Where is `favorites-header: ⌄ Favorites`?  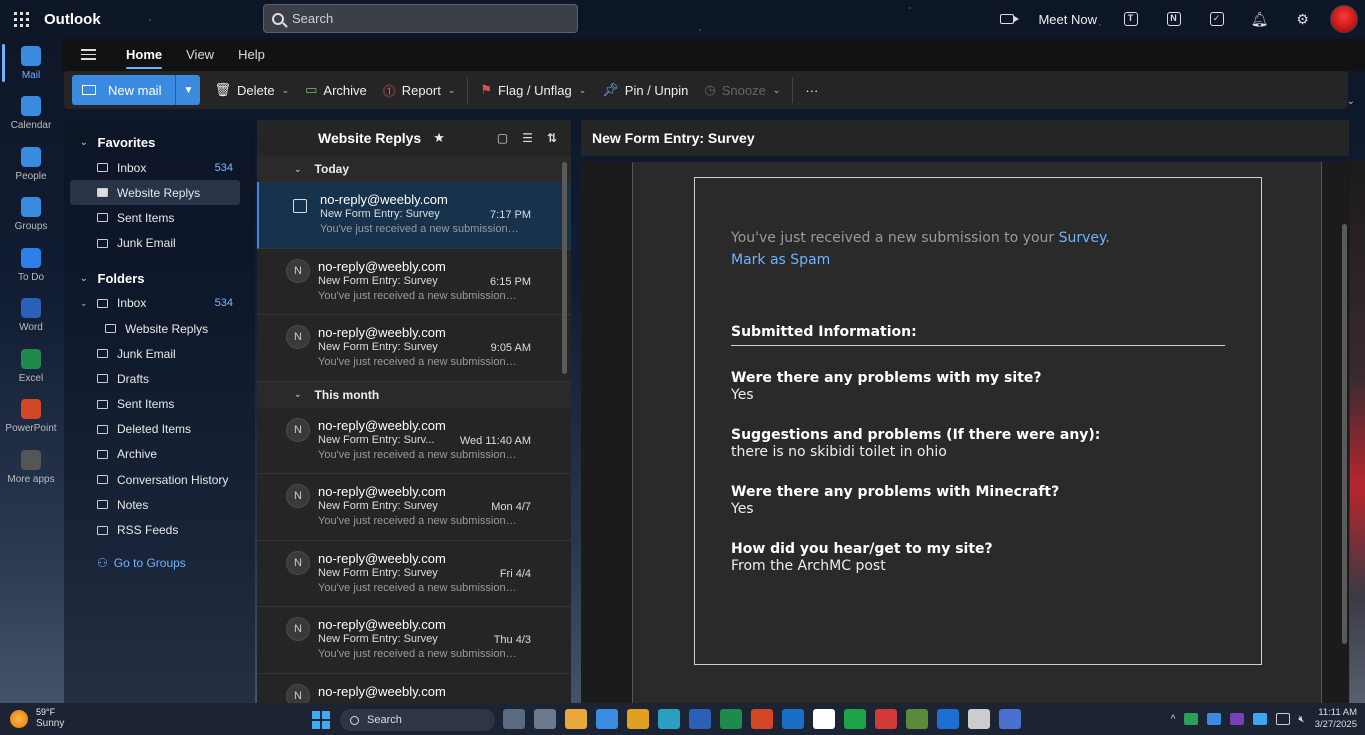 favorites-header: ⌄ Favorites is located at coordinates (159, 142).